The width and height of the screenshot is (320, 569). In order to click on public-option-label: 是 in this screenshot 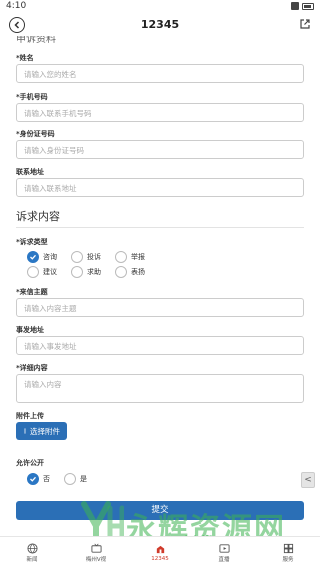, I will do `click(83, 479)`.